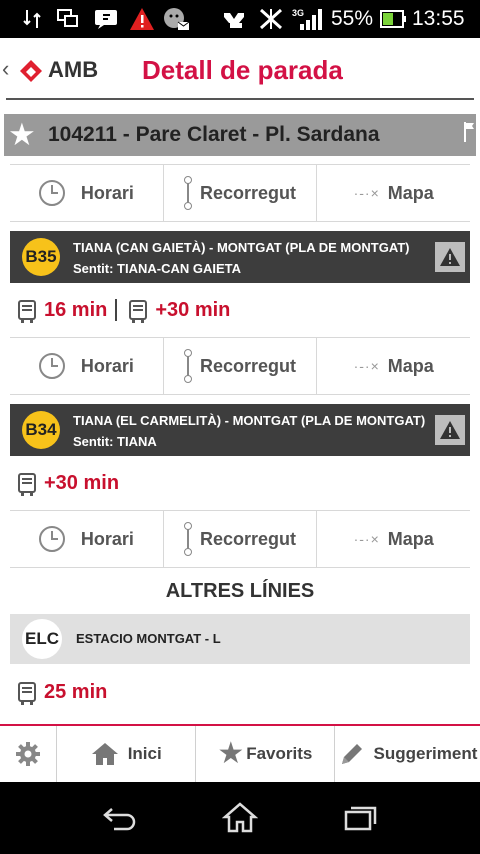 The height and width of the screenshot is (854, 480). What do you see at coordinates (5, 69) in the screenshot?
I see `back-chevron-icon: ‹` at bounding box center [5, 69].